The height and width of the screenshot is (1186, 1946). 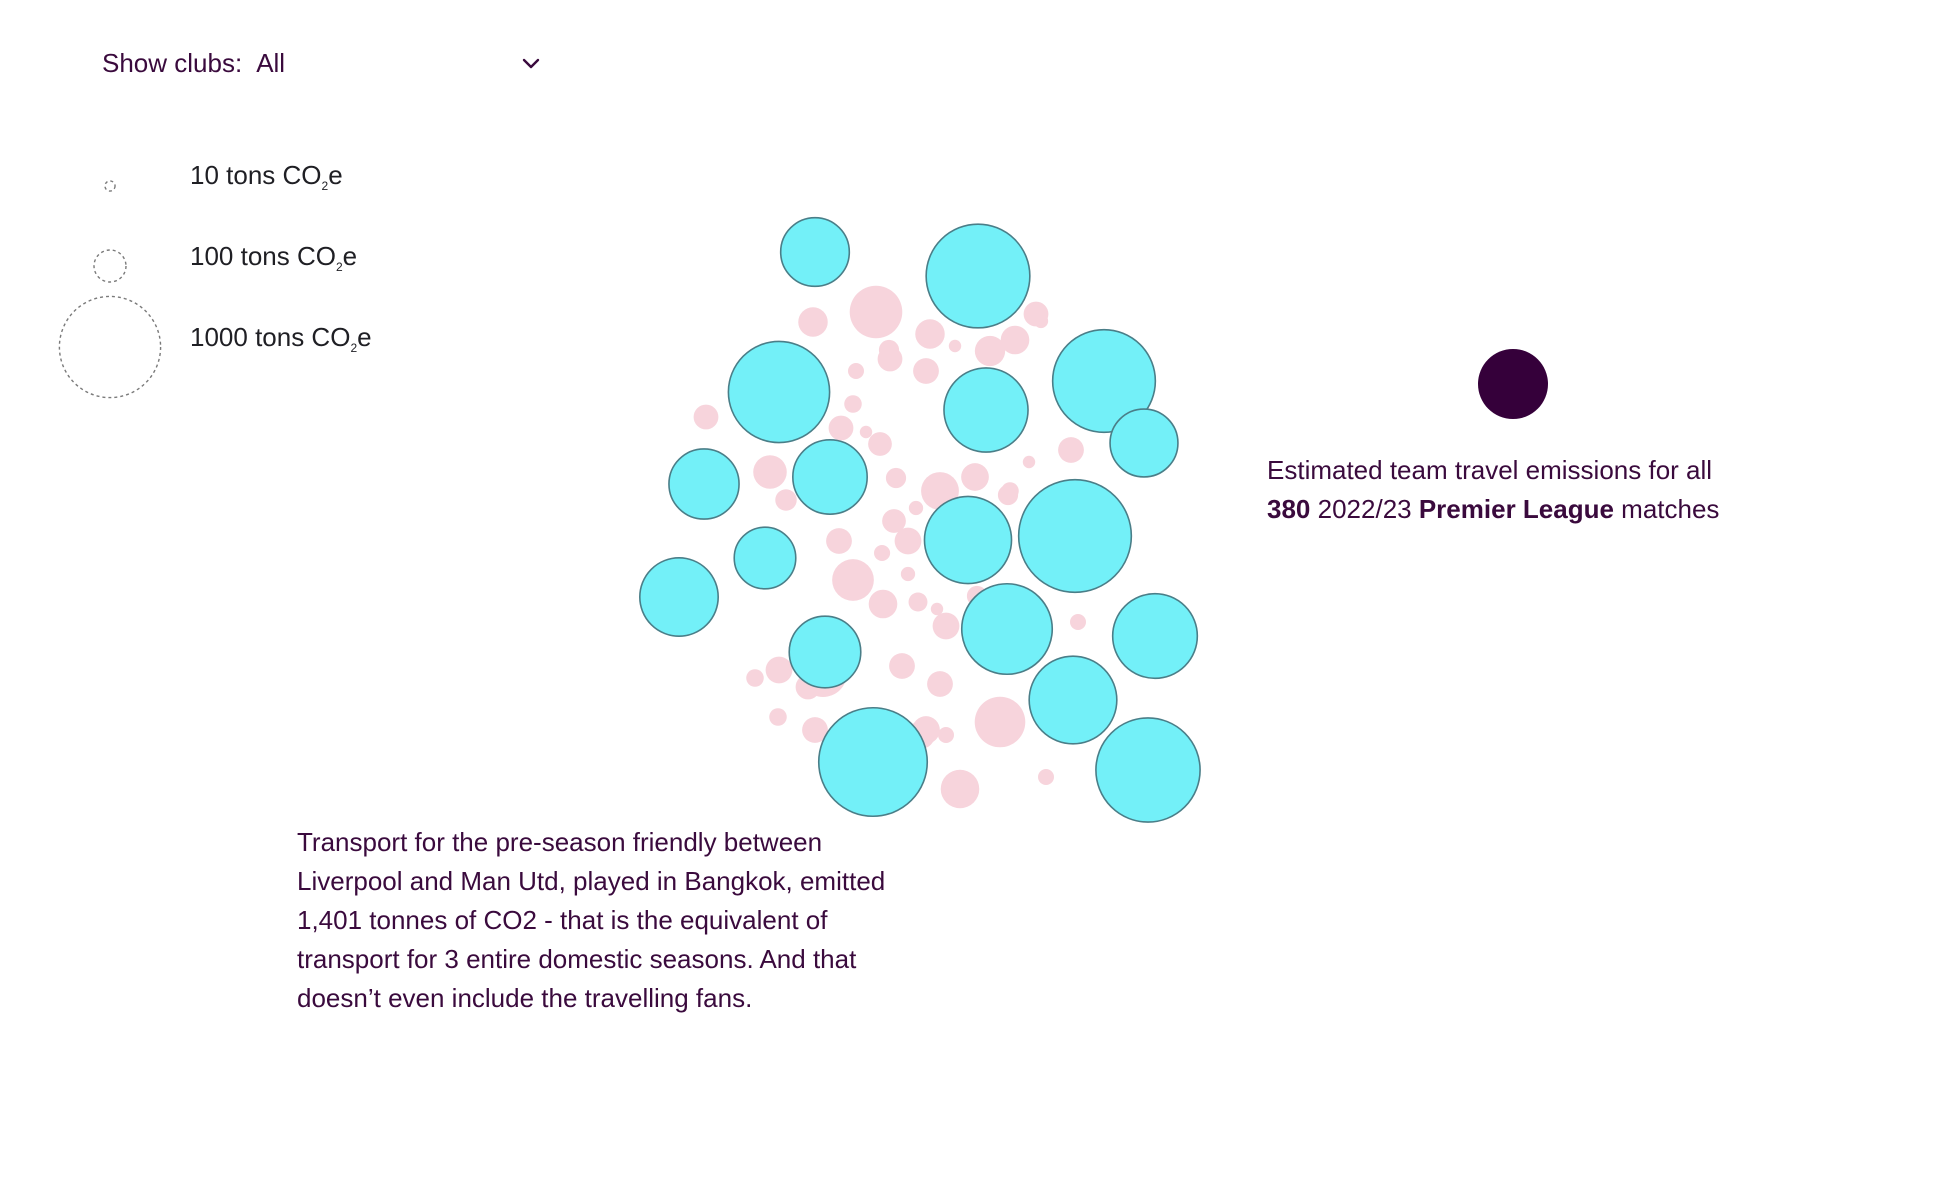 I want to click on summary-line: Estimated team travel emissions for all, so click(x=1490, y=470).